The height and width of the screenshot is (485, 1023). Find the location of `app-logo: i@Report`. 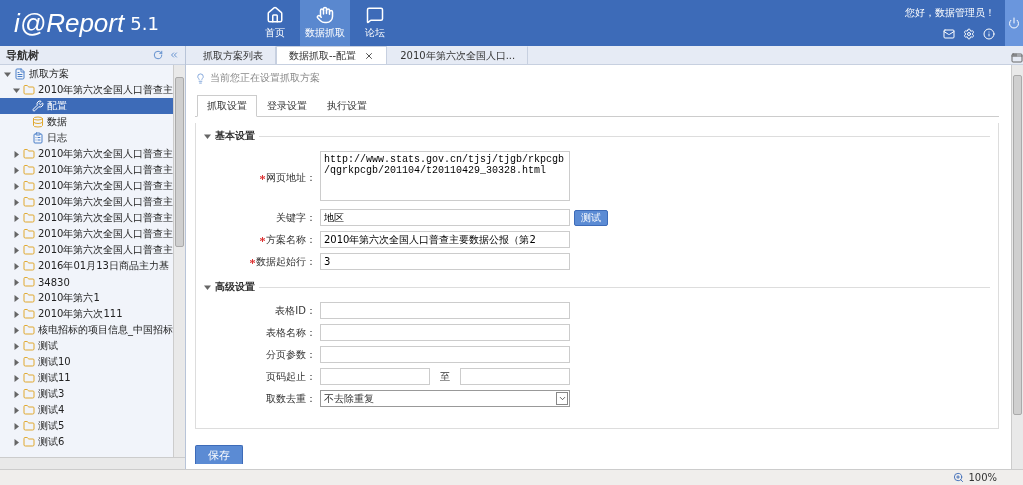

app-logo: i@Report is located at coordinates (69, 23).